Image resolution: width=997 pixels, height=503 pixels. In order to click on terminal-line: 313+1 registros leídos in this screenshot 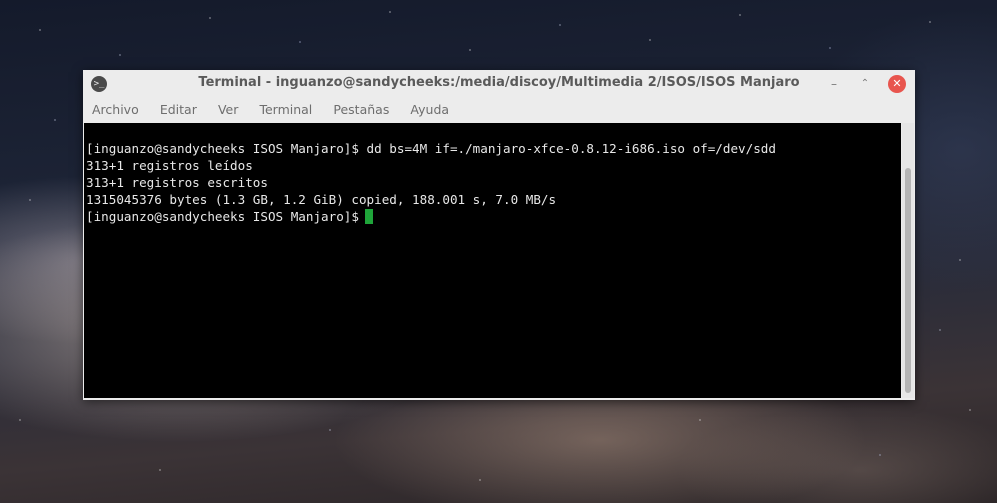, I will do `click(169, 165)`.